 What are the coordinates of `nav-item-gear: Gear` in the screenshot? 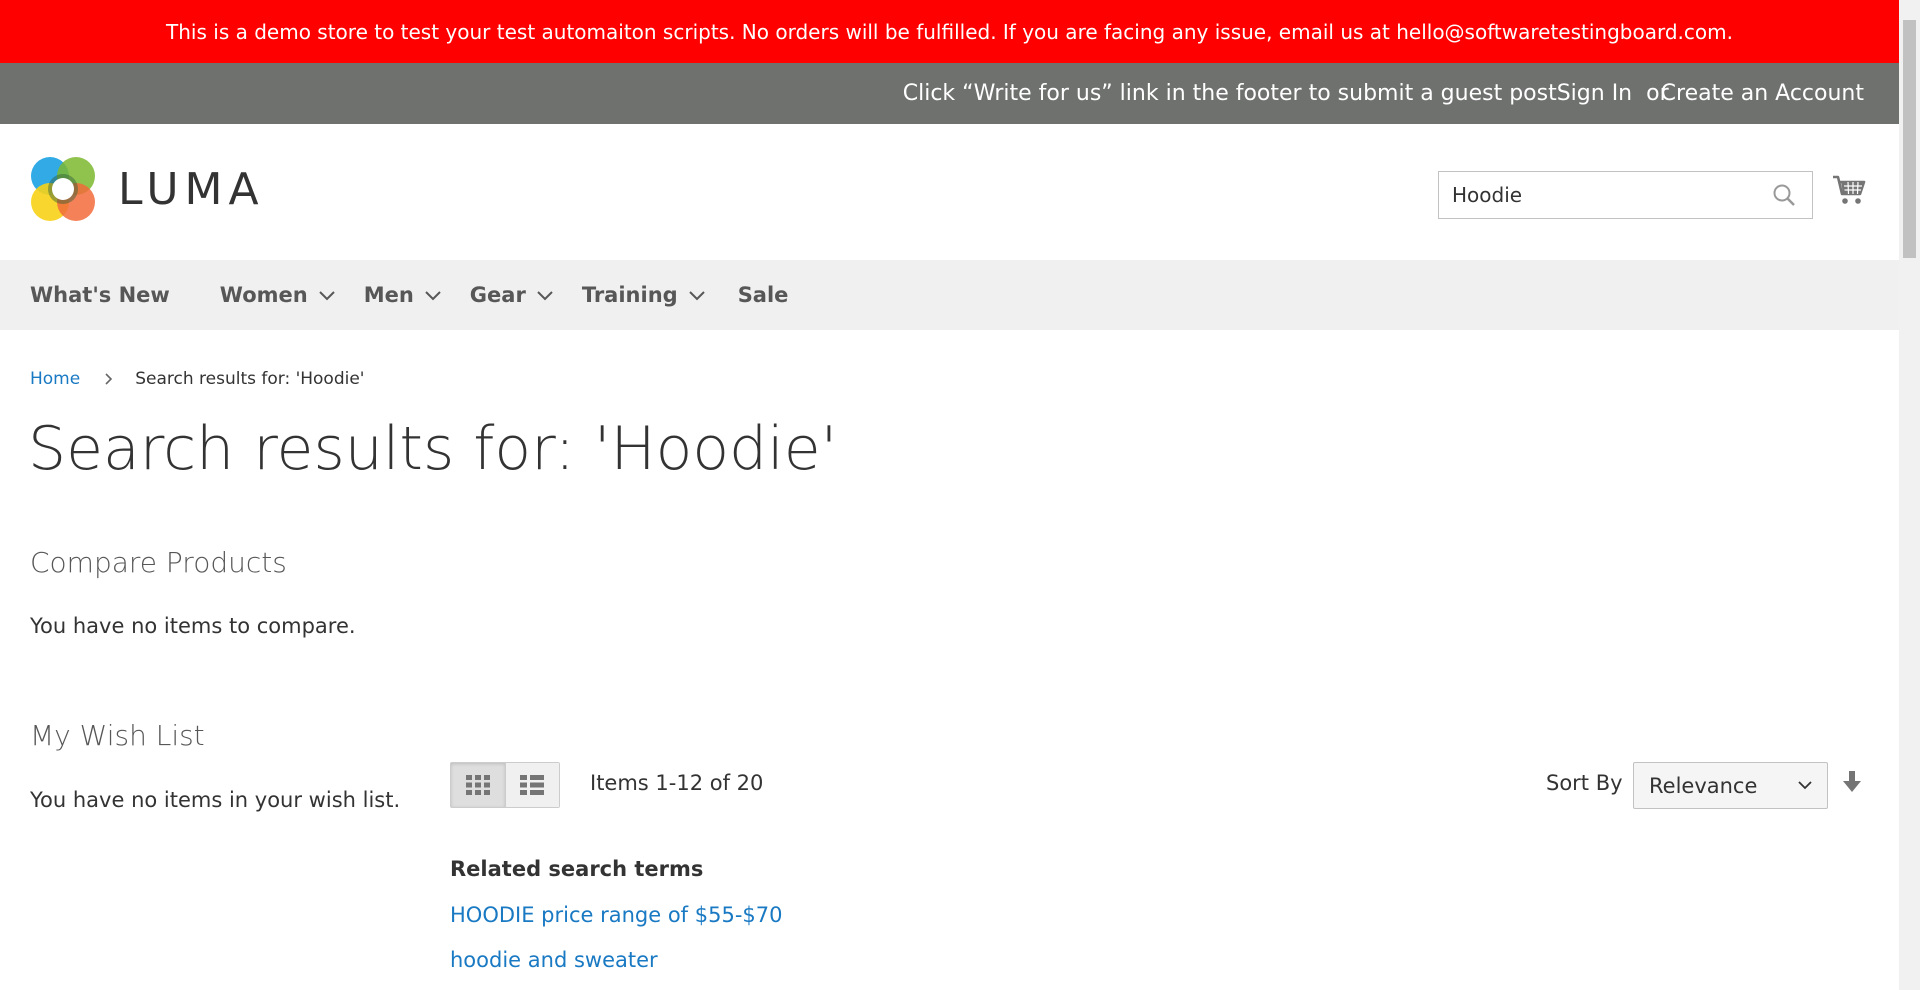 It's located at (512, 295).